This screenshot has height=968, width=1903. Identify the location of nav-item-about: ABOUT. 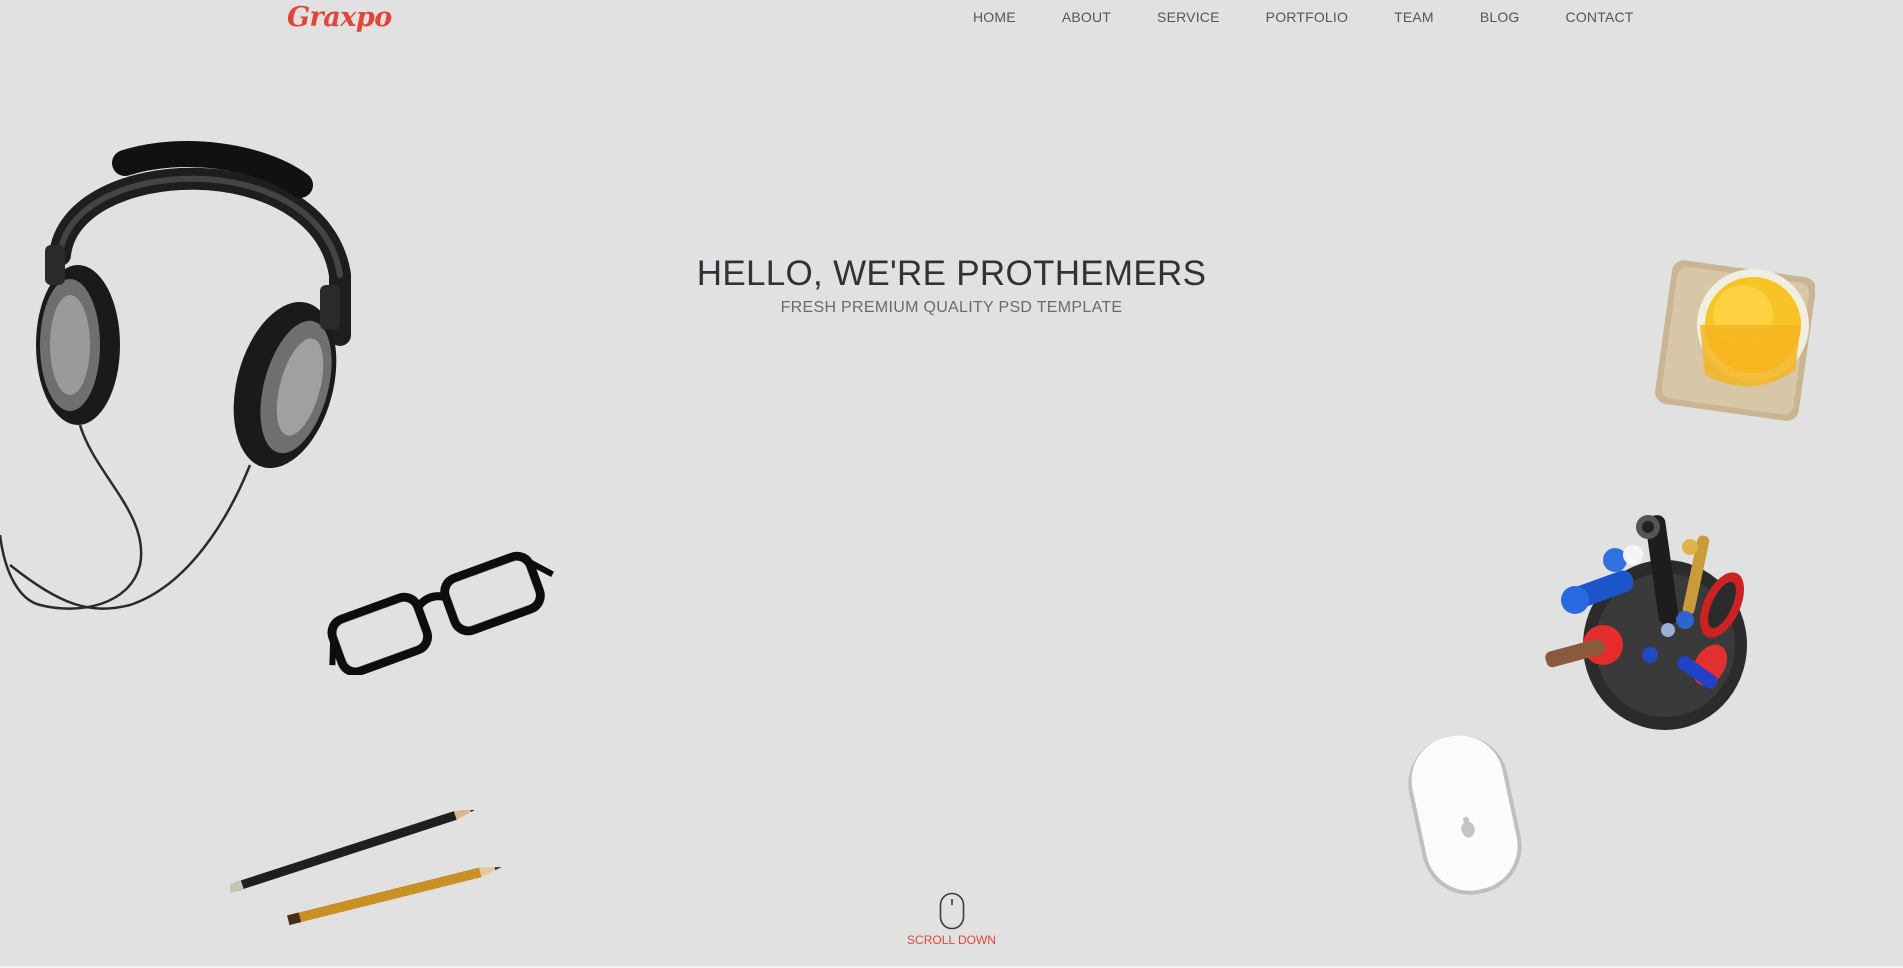
(1086, 17).